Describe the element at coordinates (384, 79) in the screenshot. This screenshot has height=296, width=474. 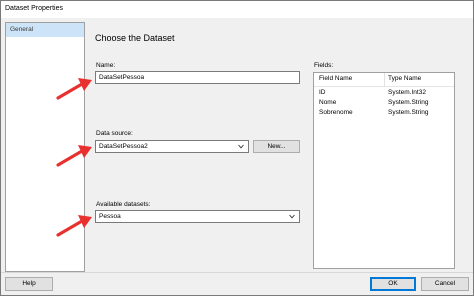
I see `column-divider` at that location.